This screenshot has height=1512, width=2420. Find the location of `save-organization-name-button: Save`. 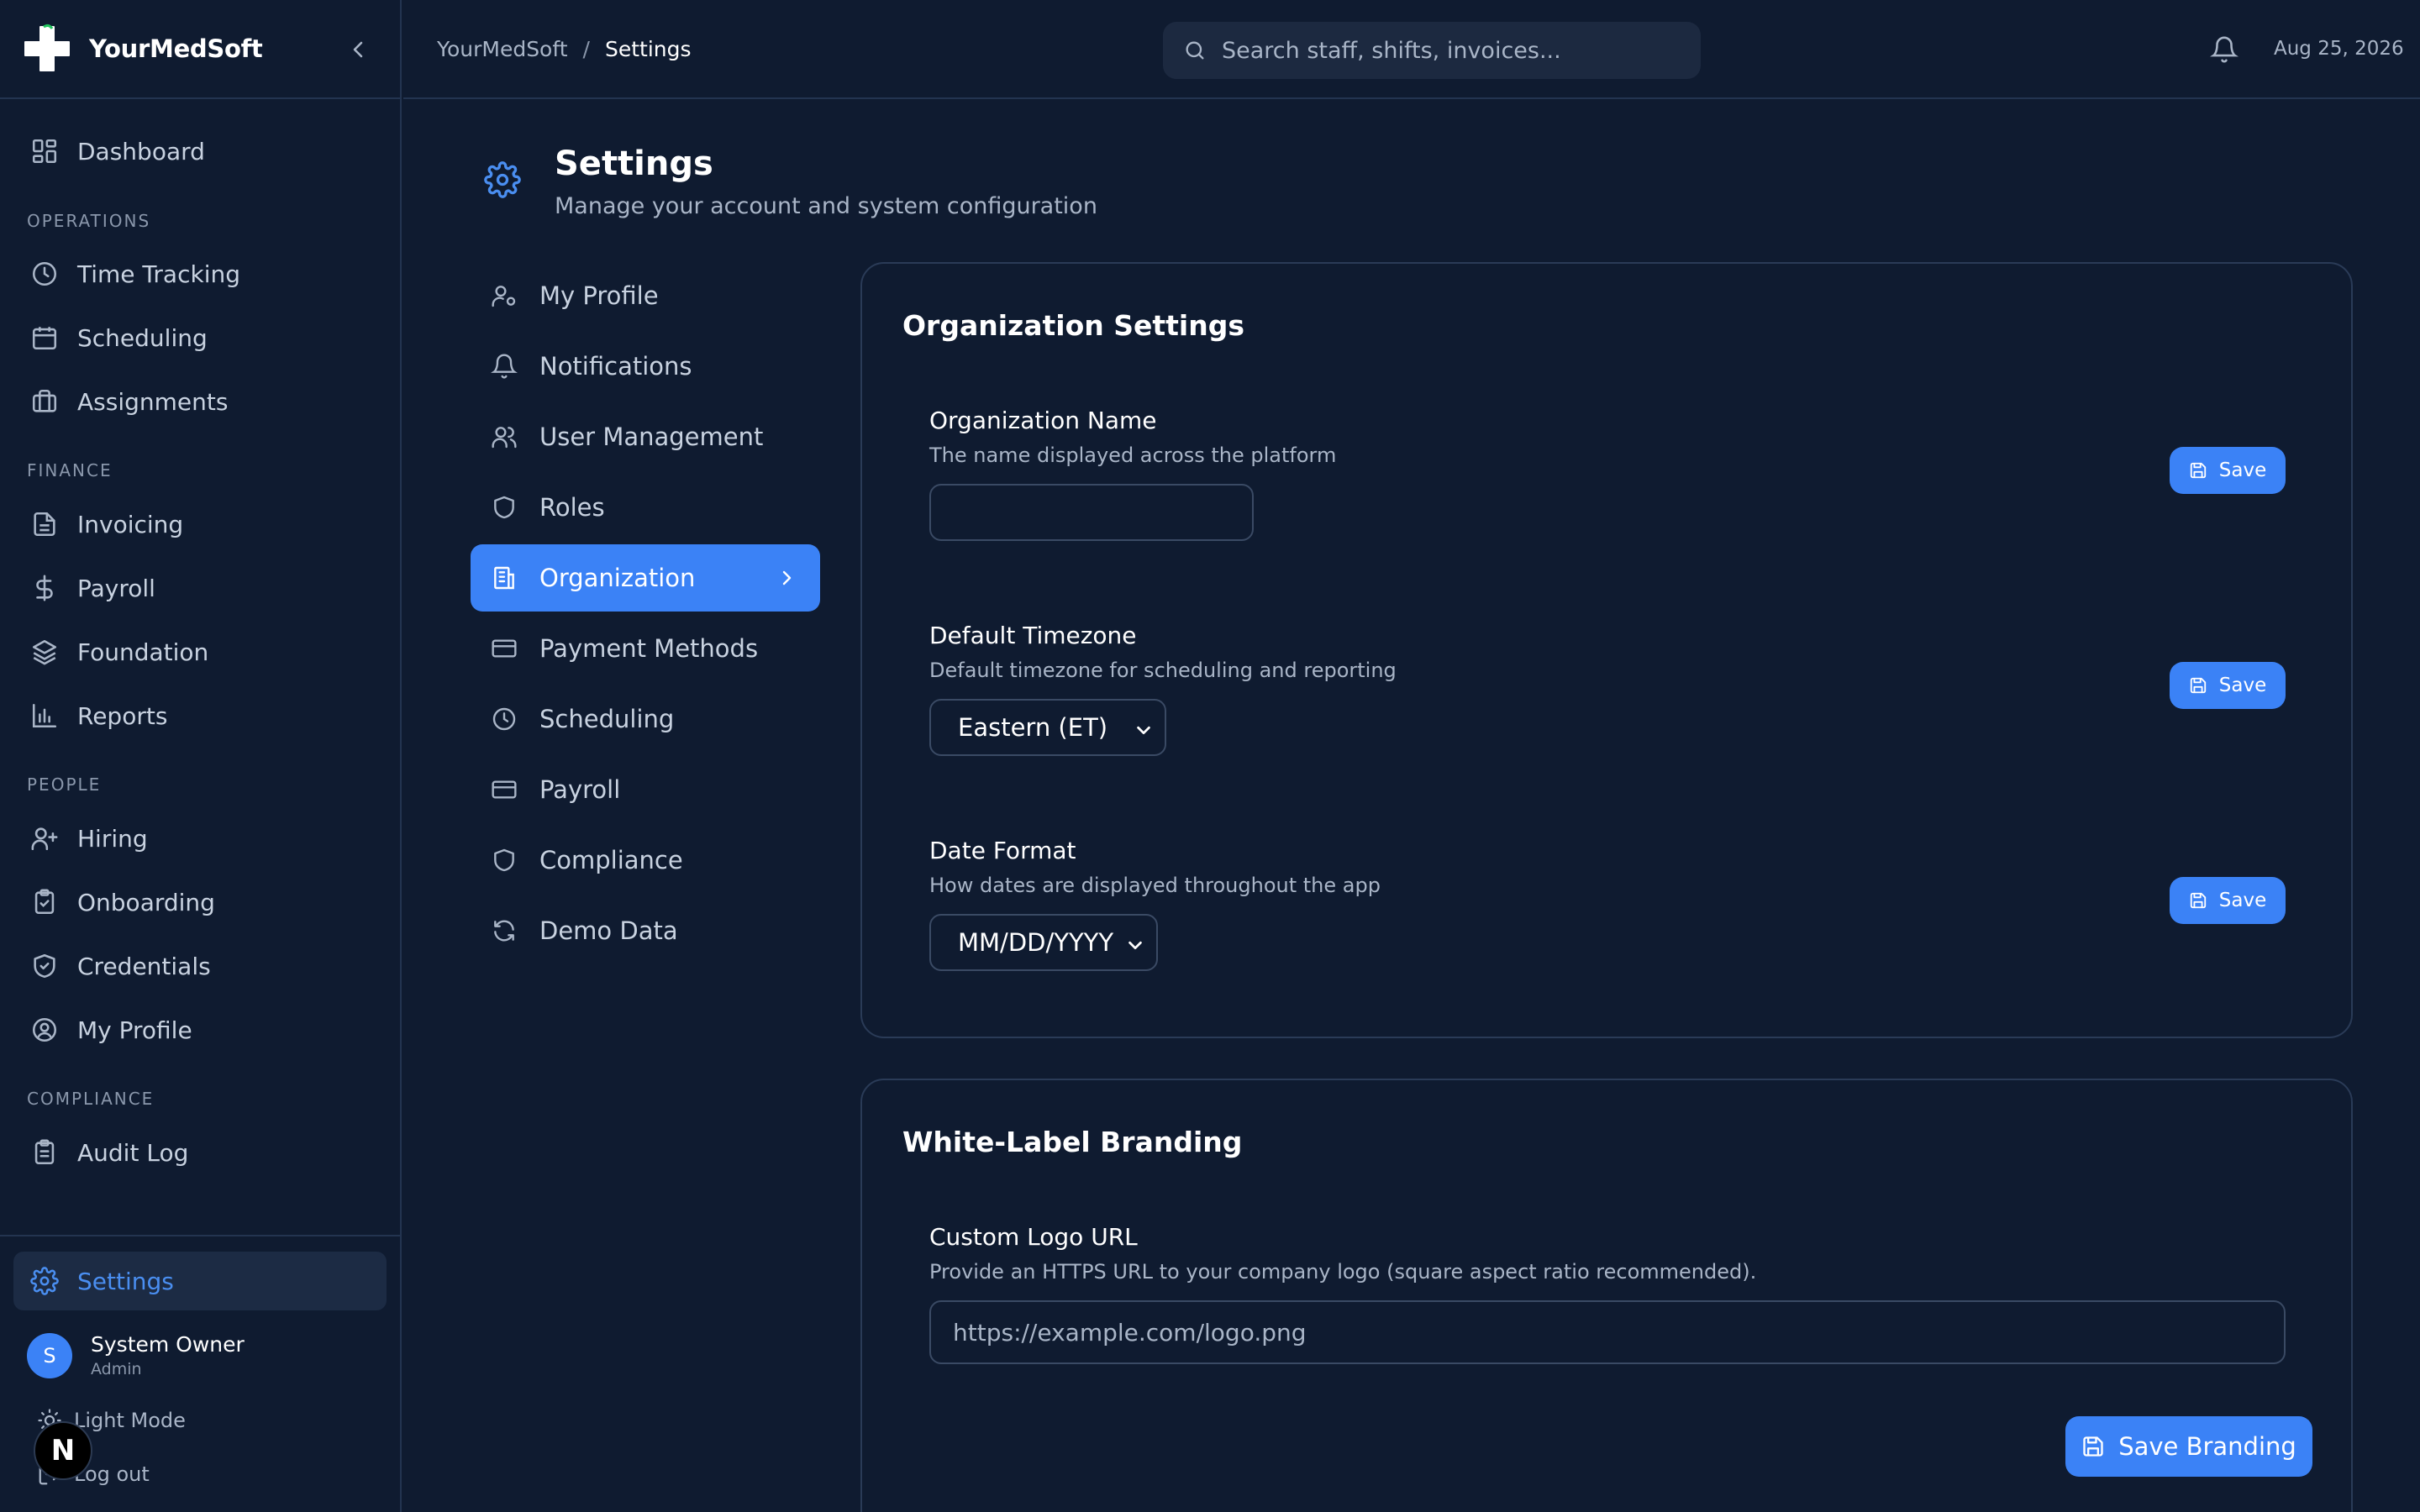

save-organization-name-button: Save is located at coordinates (2228, 470).